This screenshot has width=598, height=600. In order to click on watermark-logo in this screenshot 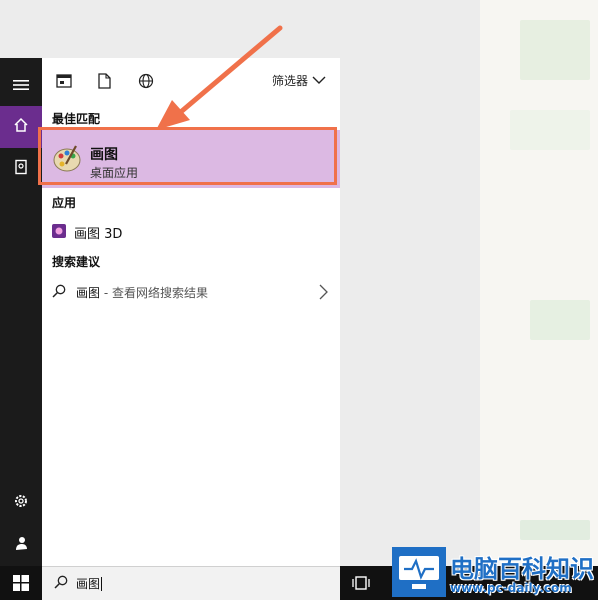, I will do `click(419, 572)`.